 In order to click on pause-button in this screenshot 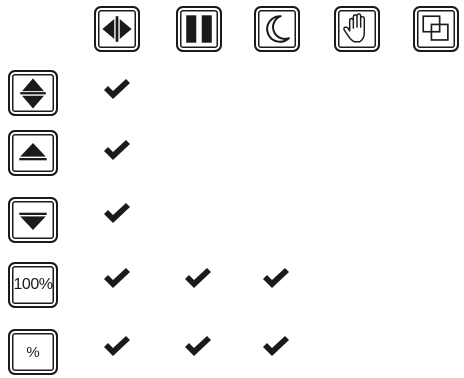, I will do `click(199, 29)`.